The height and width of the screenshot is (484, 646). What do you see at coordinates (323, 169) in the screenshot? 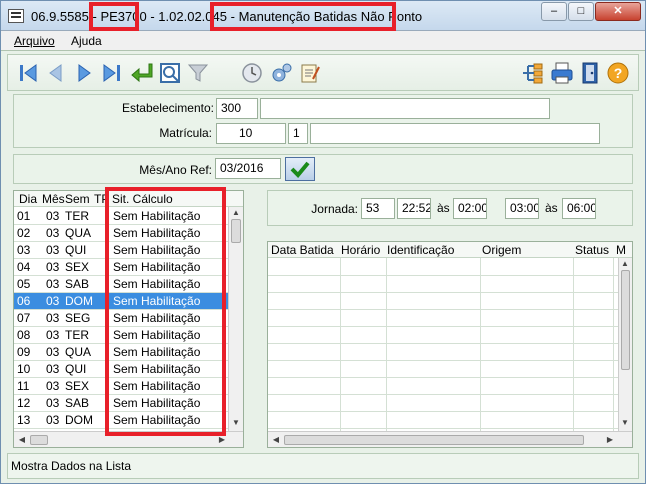
I see `period-panel: Mês/Ano Ref: 03/2016` at bounding box center [323, 169].